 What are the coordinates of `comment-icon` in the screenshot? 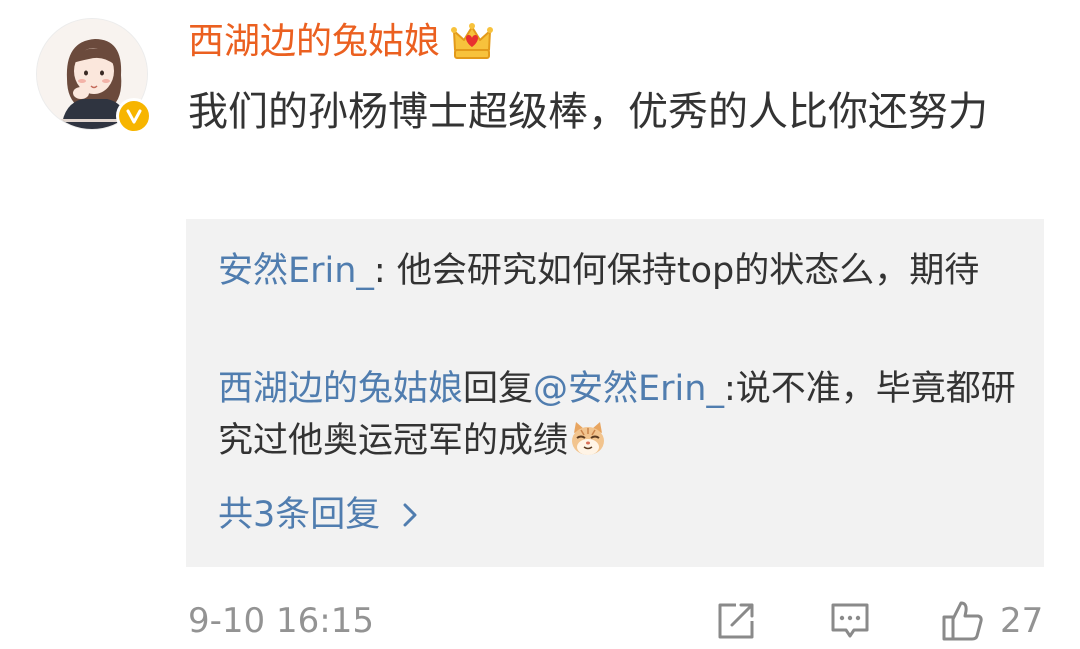 It's located at (850, 620).